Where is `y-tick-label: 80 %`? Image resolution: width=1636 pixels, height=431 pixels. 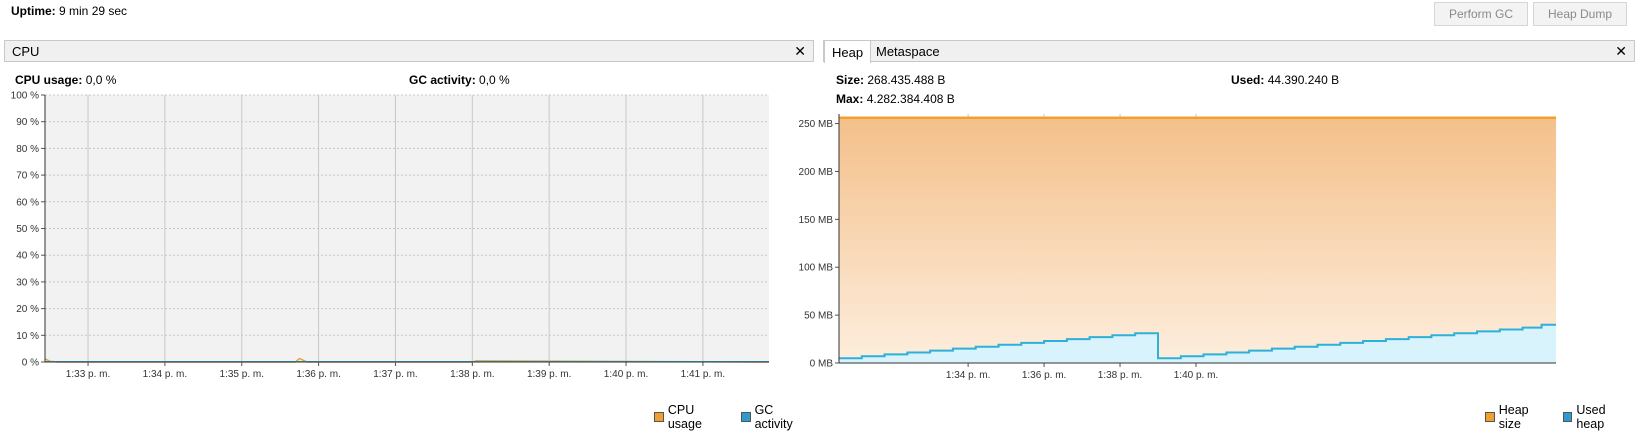 y-tick-label: 80 % is located at coordinates (27, 149).